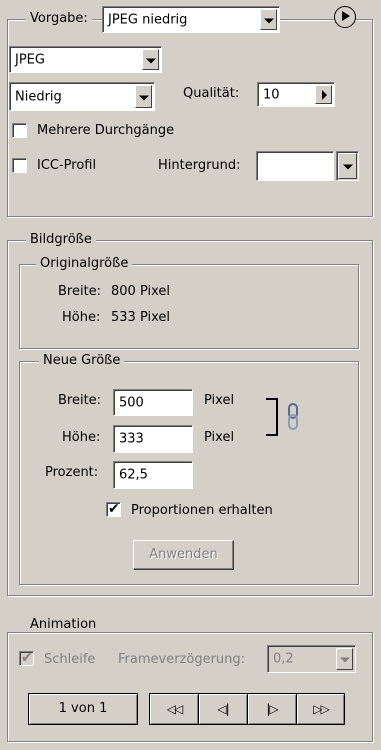 This screenshot has height=750, width=381. What do you see at coordinates (131, 402) in the screenshot?
I see `new-width-value: 500` at bounding box center [131, 402].